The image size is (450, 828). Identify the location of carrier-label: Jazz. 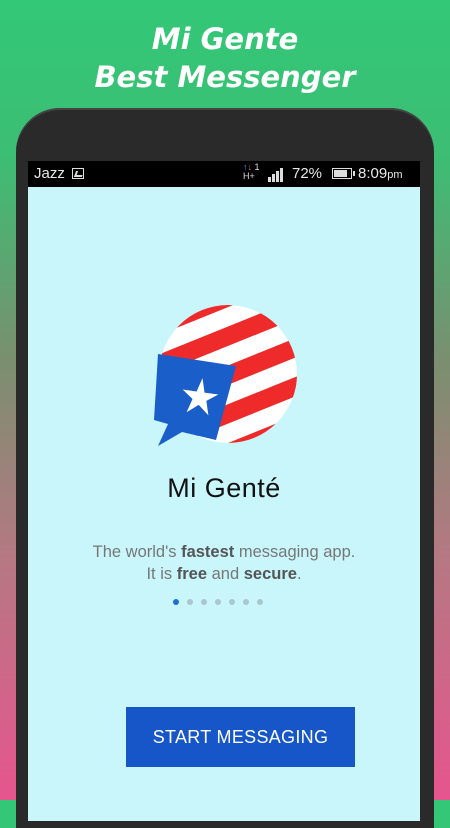
(49, 173).